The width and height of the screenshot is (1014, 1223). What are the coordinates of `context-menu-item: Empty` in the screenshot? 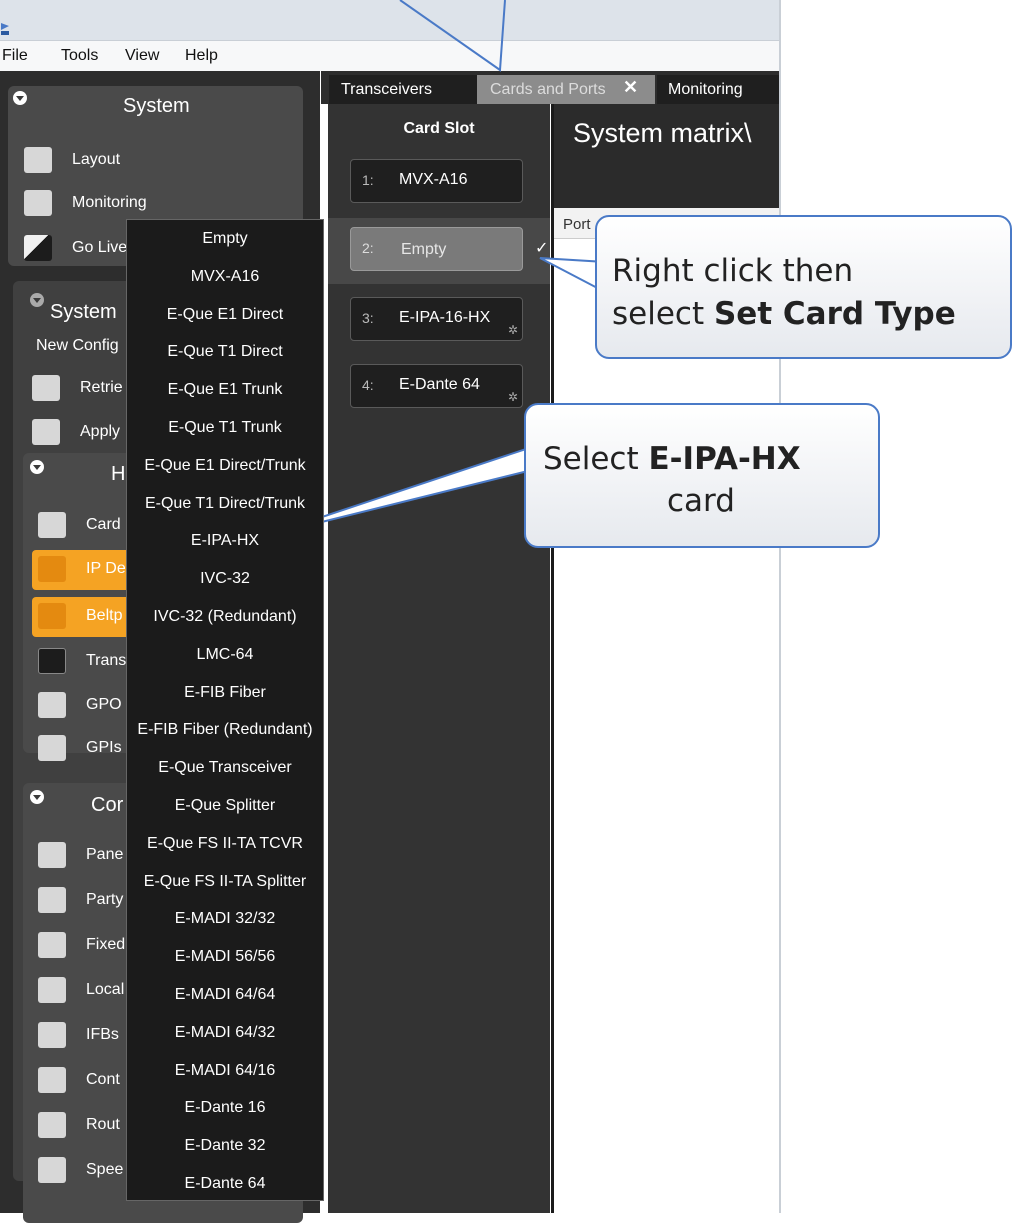 It's located at (225, 239).